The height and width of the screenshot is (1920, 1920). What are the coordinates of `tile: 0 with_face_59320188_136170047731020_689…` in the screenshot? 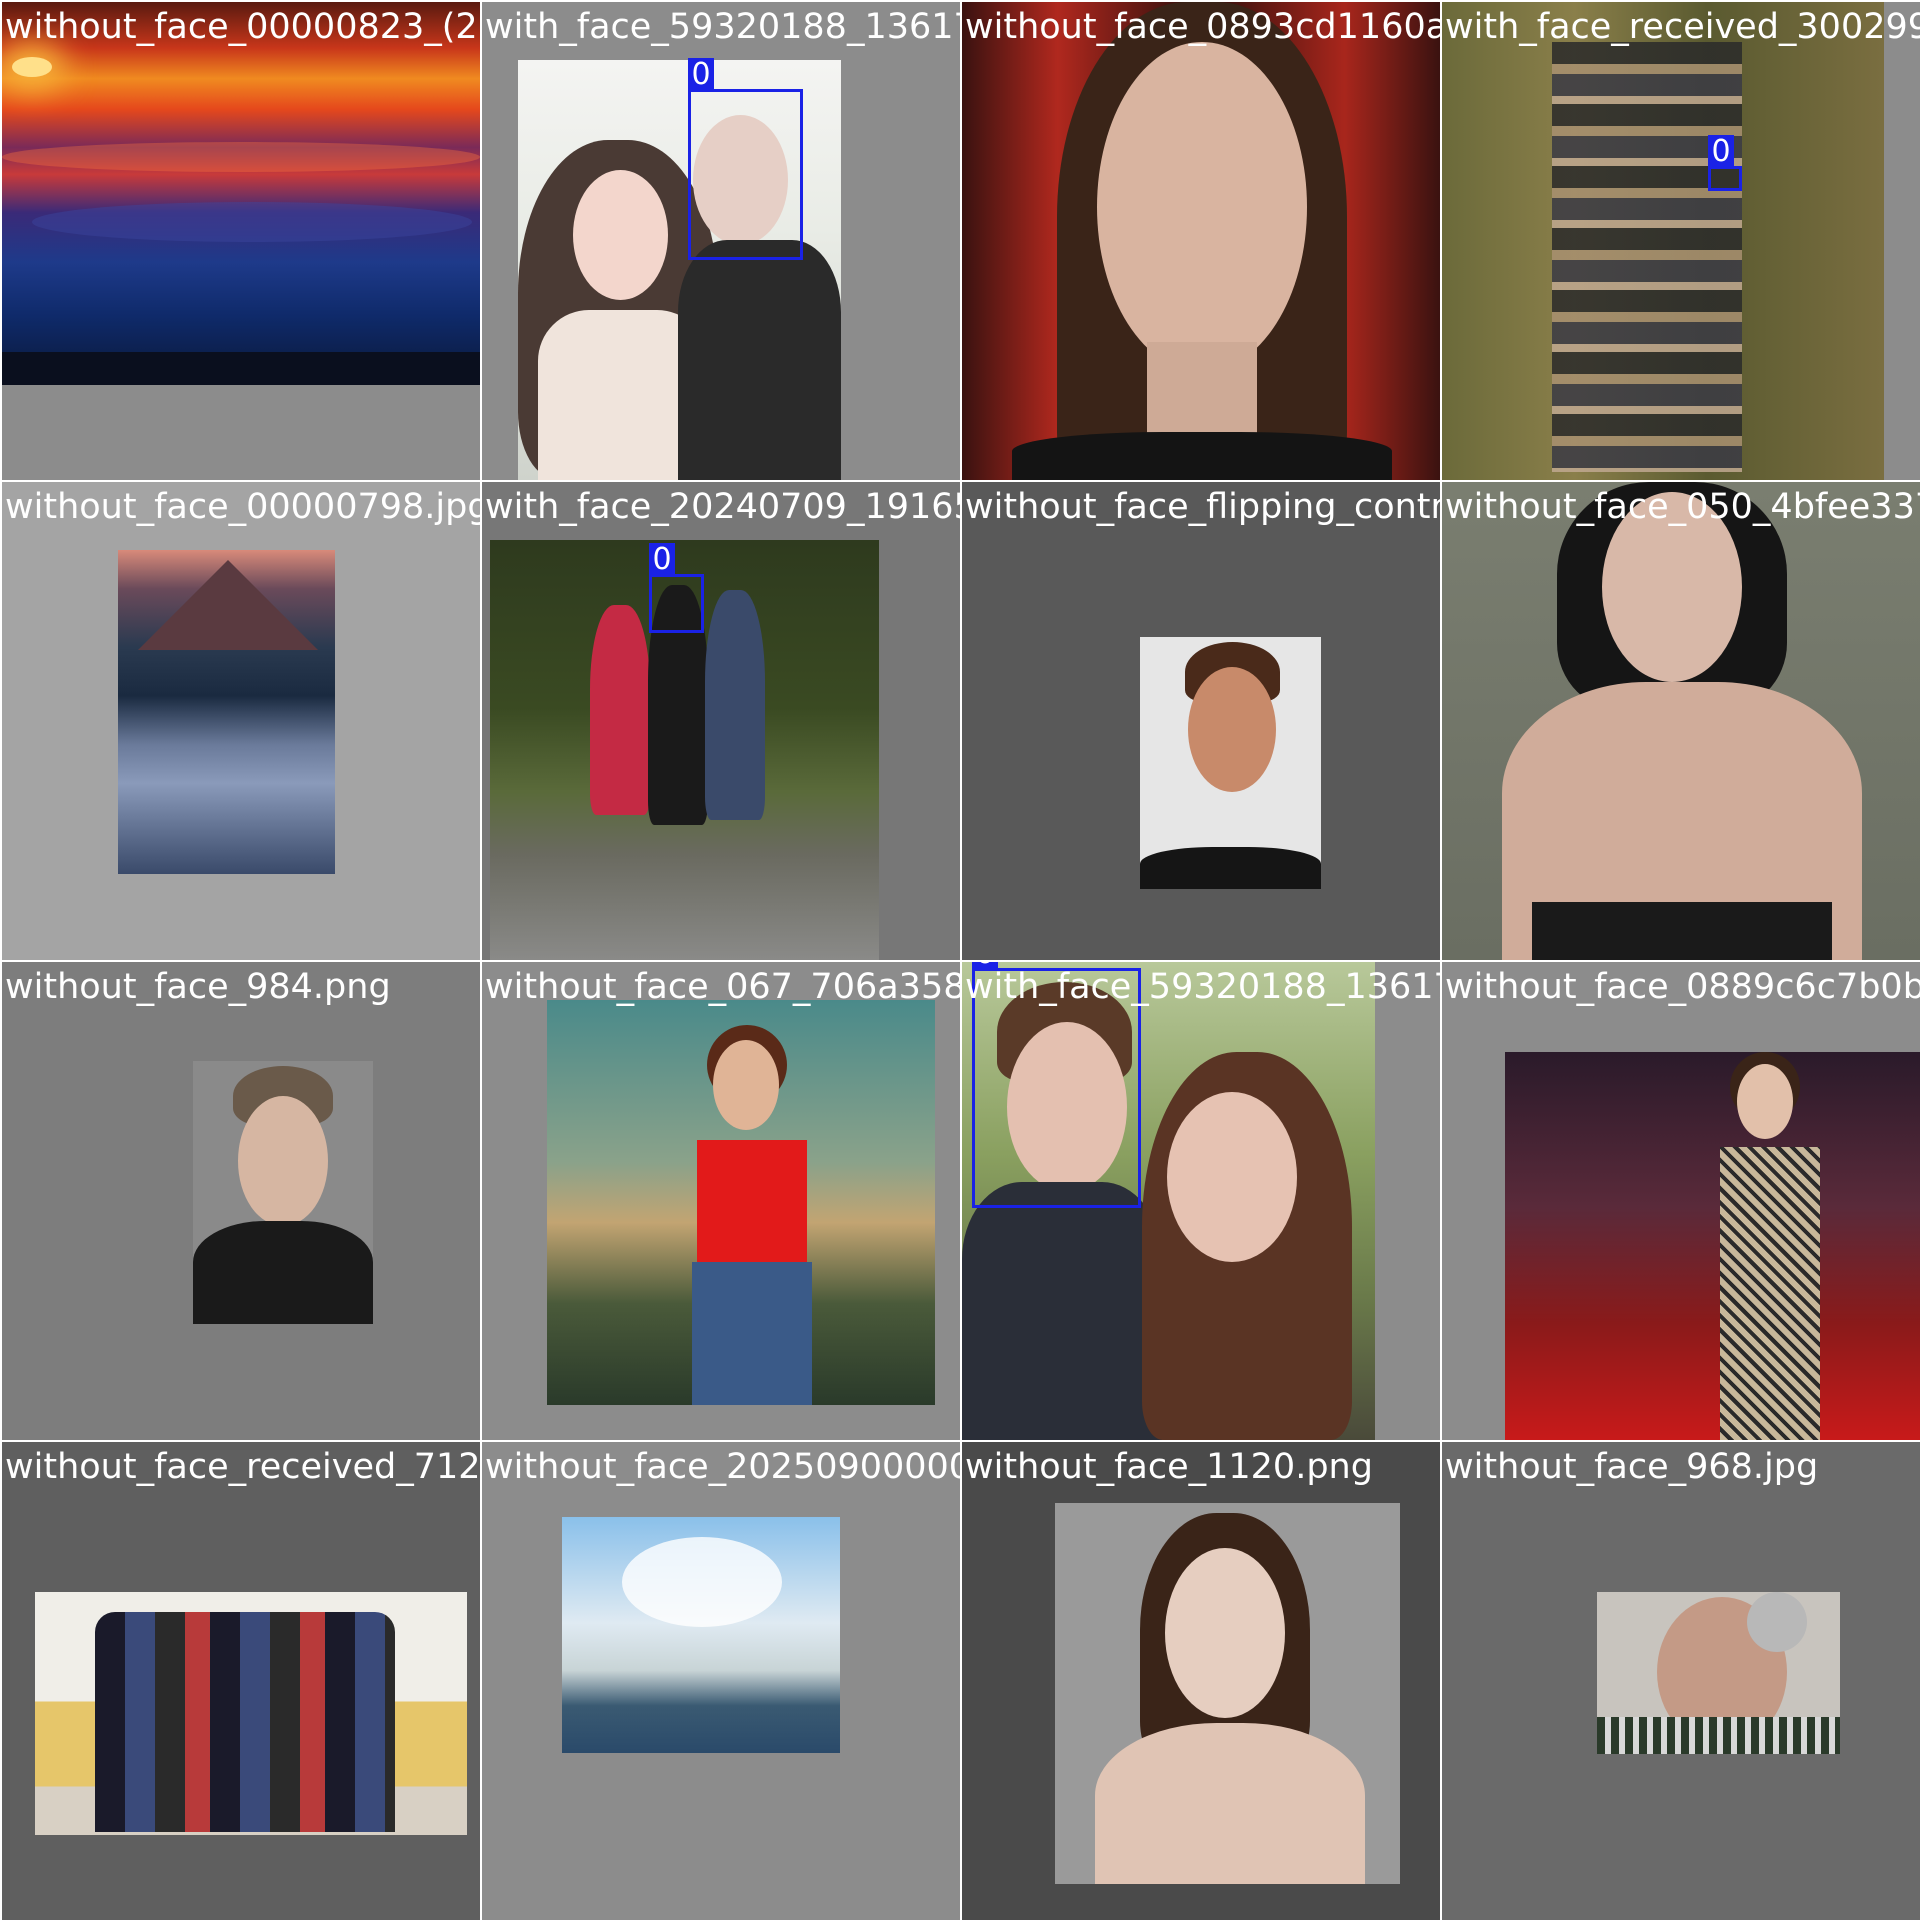 It's located at (721, 241).